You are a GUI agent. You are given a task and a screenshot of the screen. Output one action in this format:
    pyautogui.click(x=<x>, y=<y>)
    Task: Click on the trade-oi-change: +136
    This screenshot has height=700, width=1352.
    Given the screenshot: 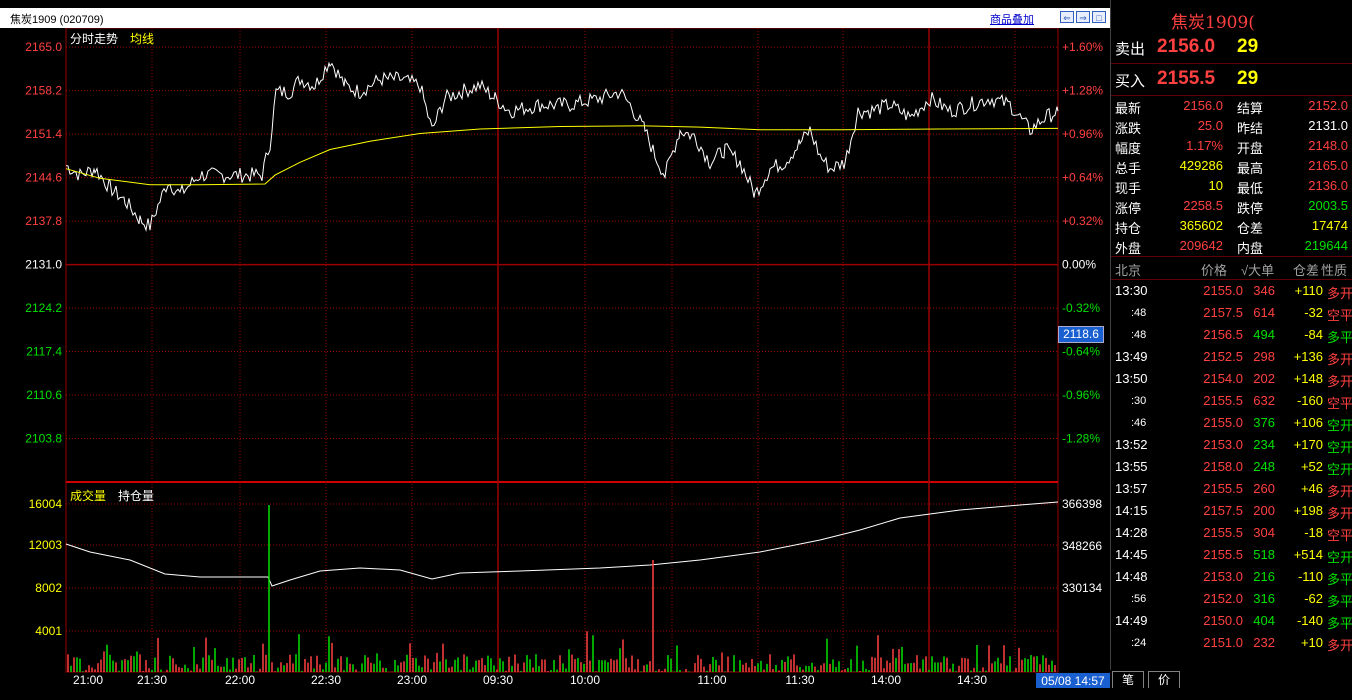 What is the action you would take?
    pyautogui.click(x=1308, y=356)
    